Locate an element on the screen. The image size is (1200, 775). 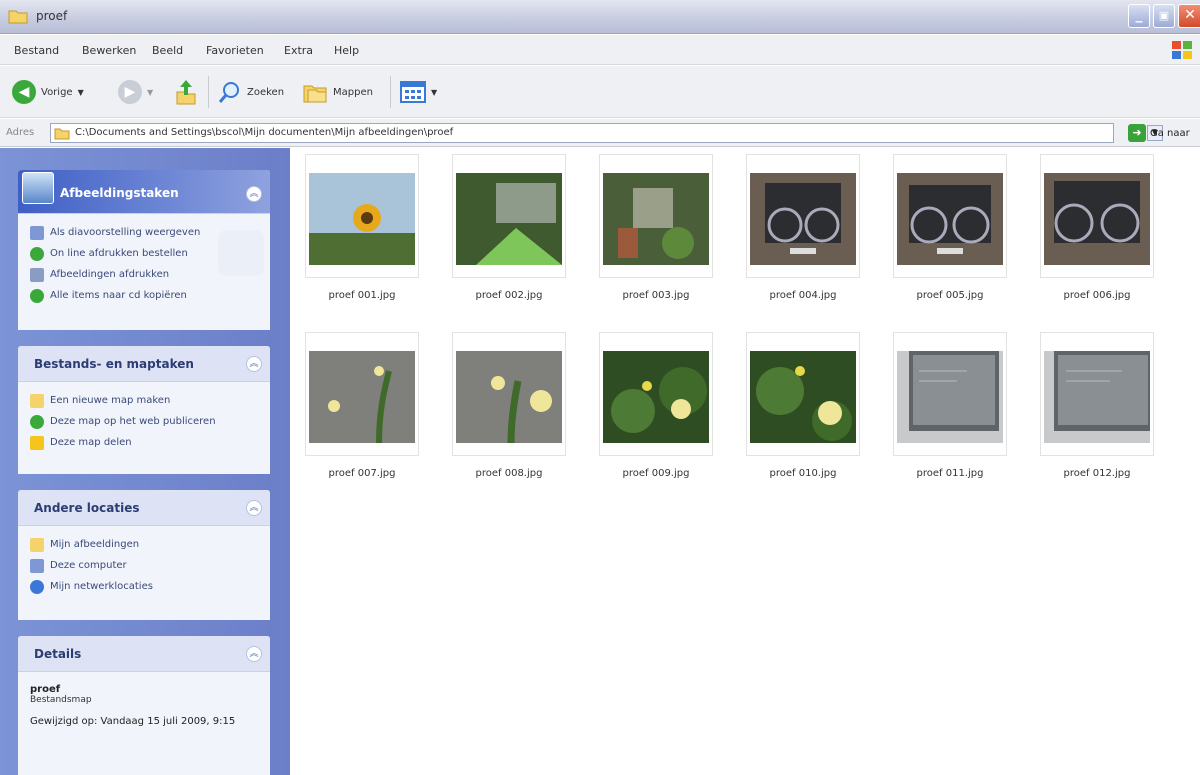
forward-arrow-icon: ▶ is located at coordinates (130, 92).